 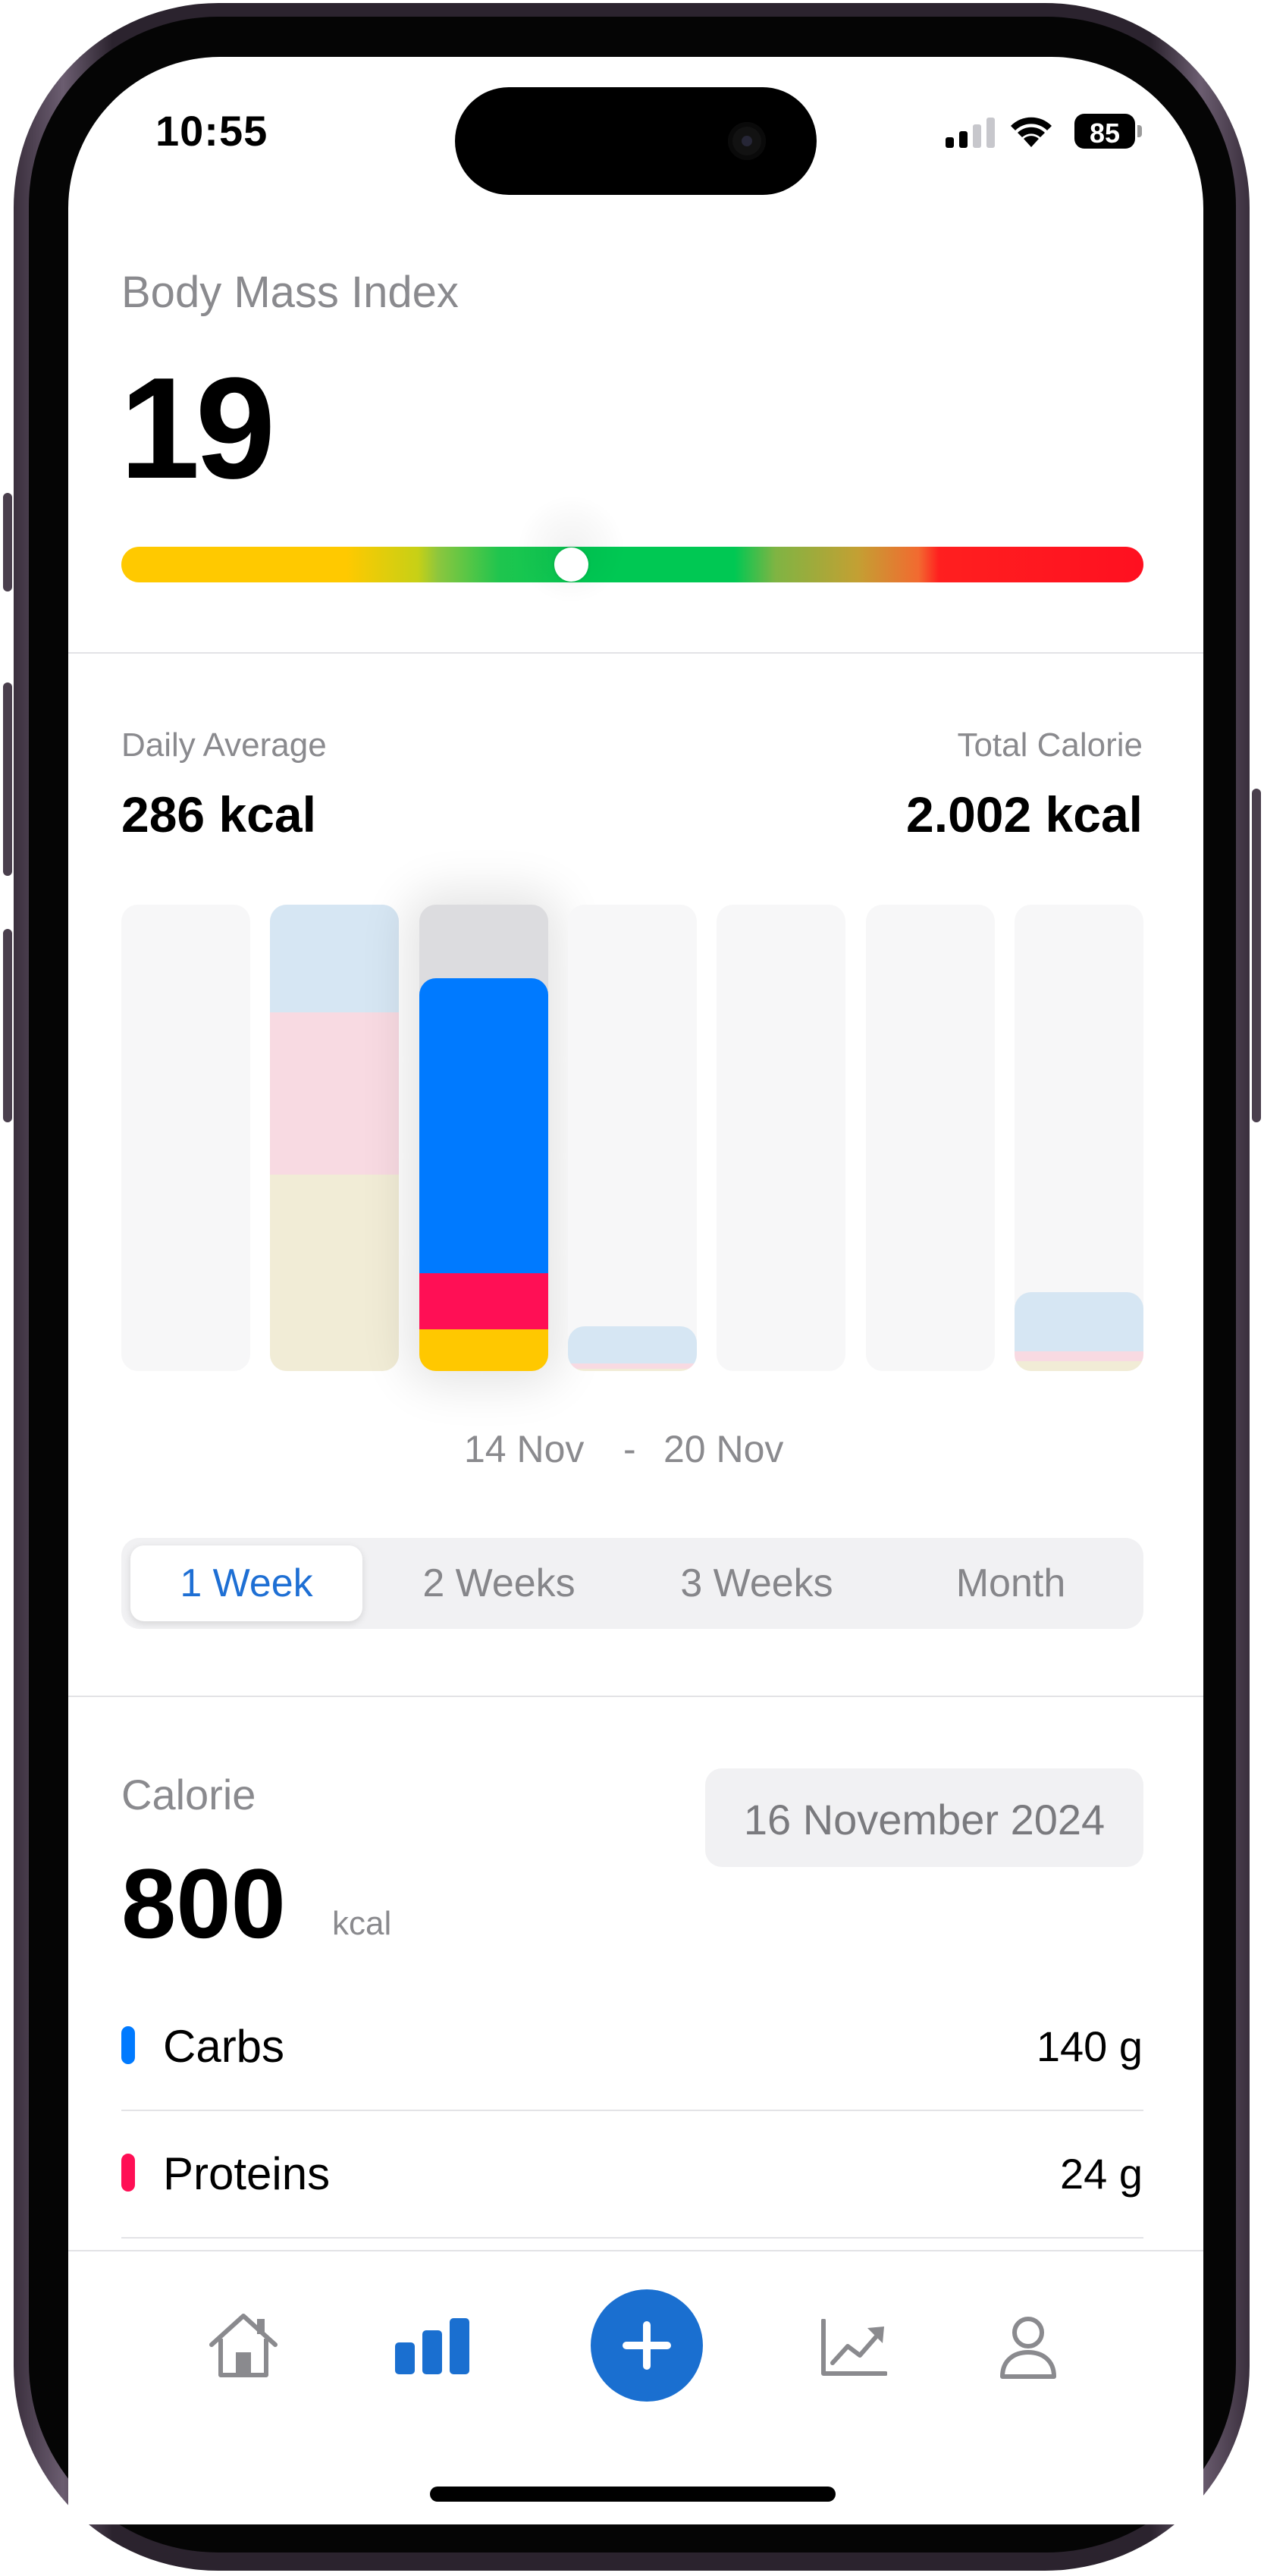 What do you see at coordinates (524, 1449) in the screenshot?
I see `chart-range-start: 14 Nov` at bounding box center [524, 1449].